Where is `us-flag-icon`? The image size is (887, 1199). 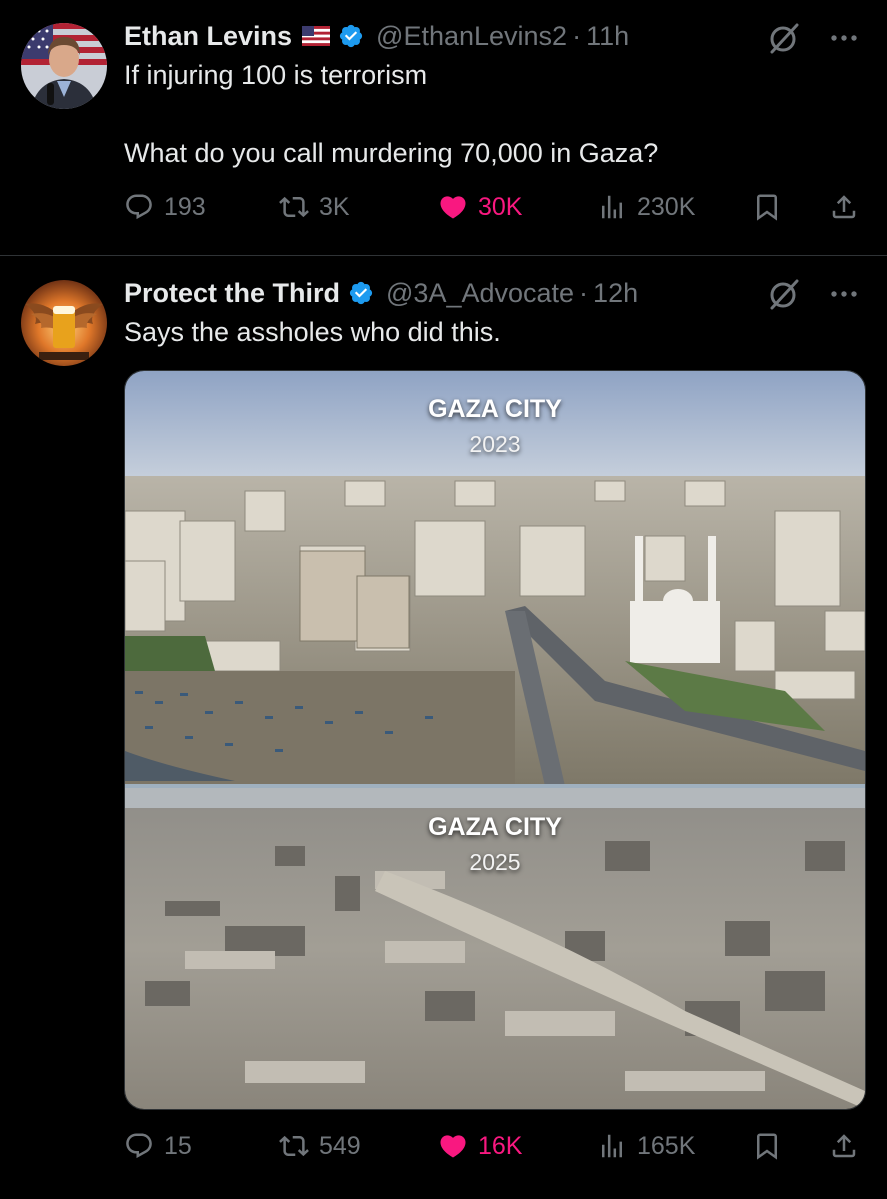 us-flag-icon is located at coordinates (316, 36).